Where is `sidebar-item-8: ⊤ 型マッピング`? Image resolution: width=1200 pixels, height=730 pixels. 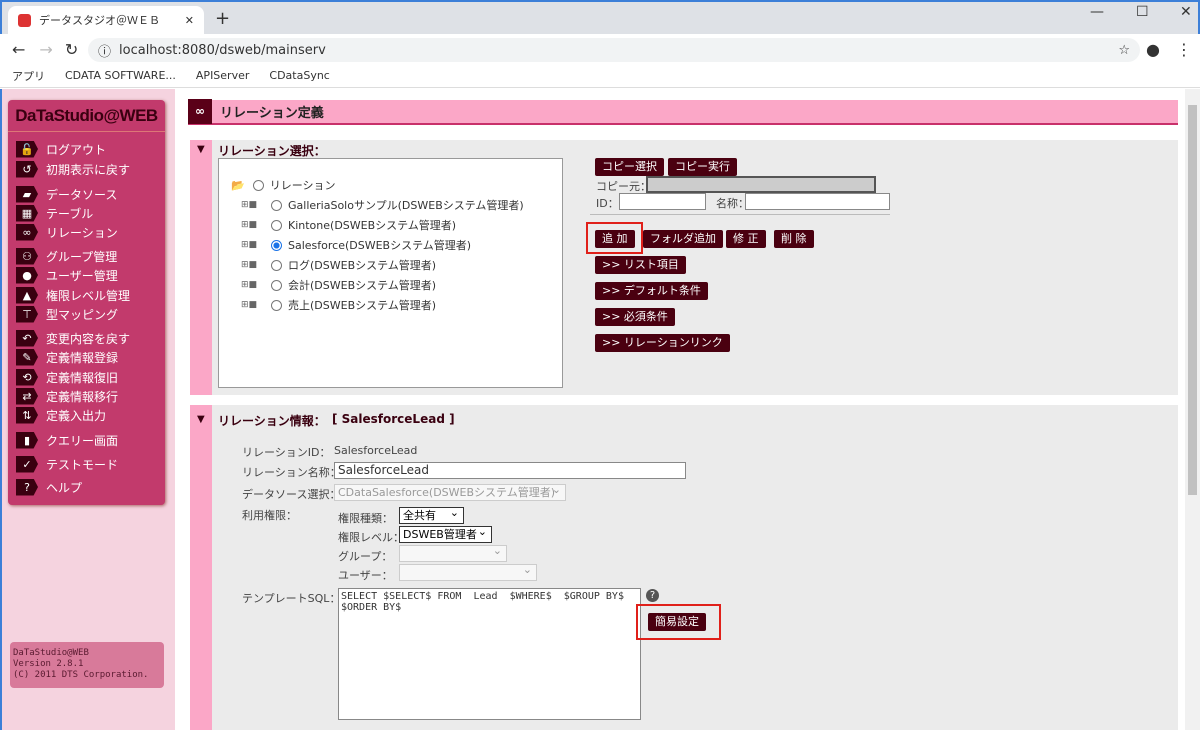 sidebar-item-8: ⊤ 型マッピング is located at coordinates (67, 314).